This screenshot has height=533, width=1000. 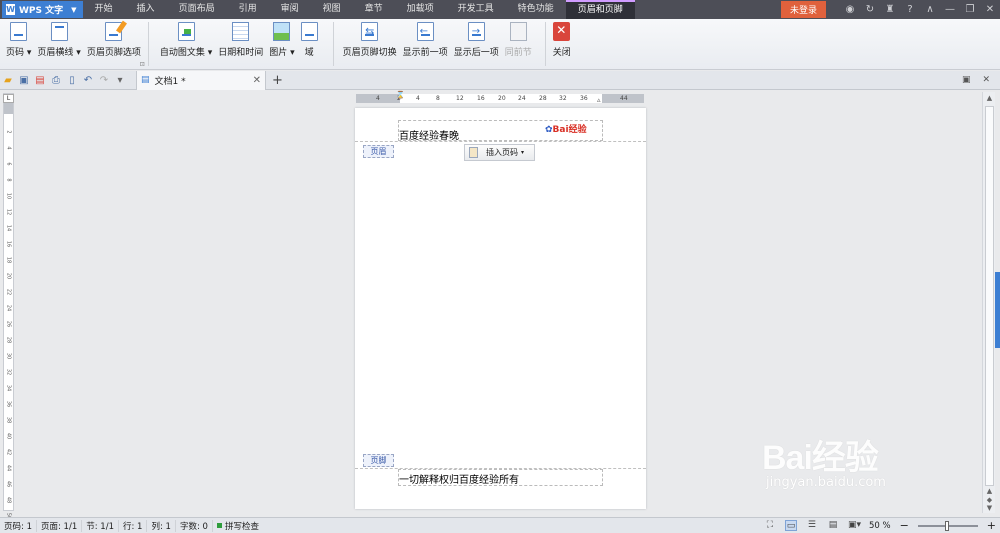 I want to click on right-indent-marker-icon: ▵, so click(x=599, y=100).